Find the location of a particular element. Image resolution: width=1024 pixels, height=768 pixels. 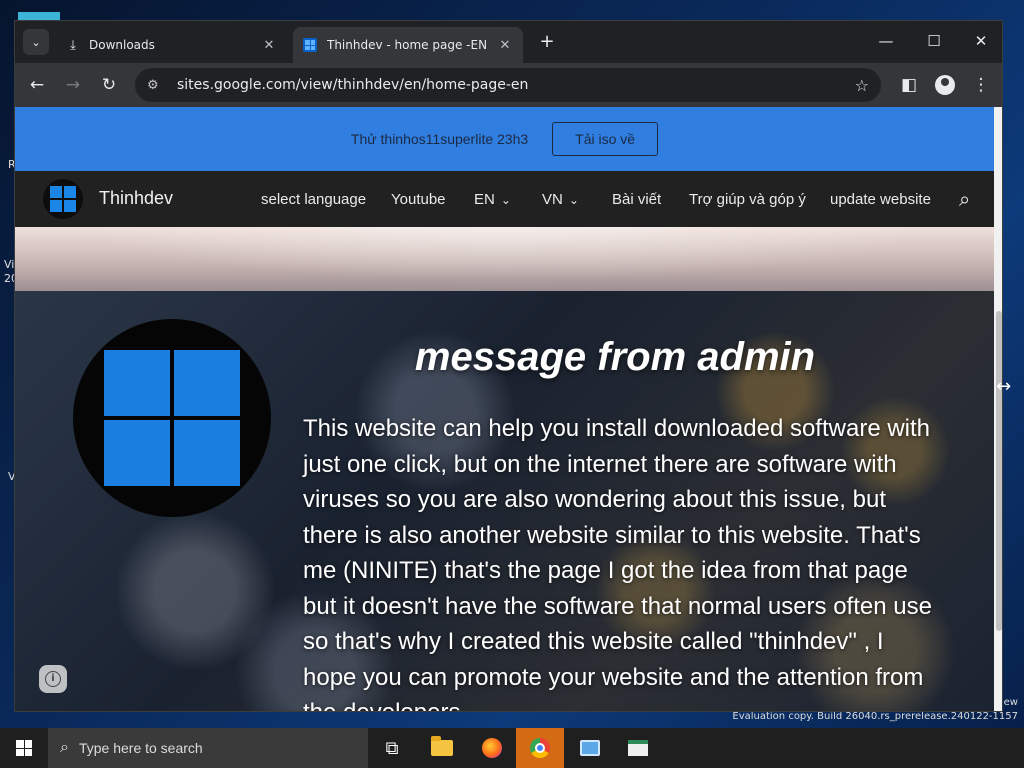

site-logo is located at coordinates (63, 199).